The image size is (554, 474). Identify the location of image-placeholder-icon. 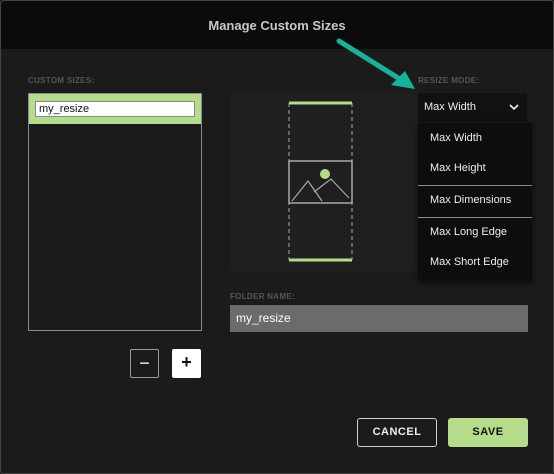
(320, 182).